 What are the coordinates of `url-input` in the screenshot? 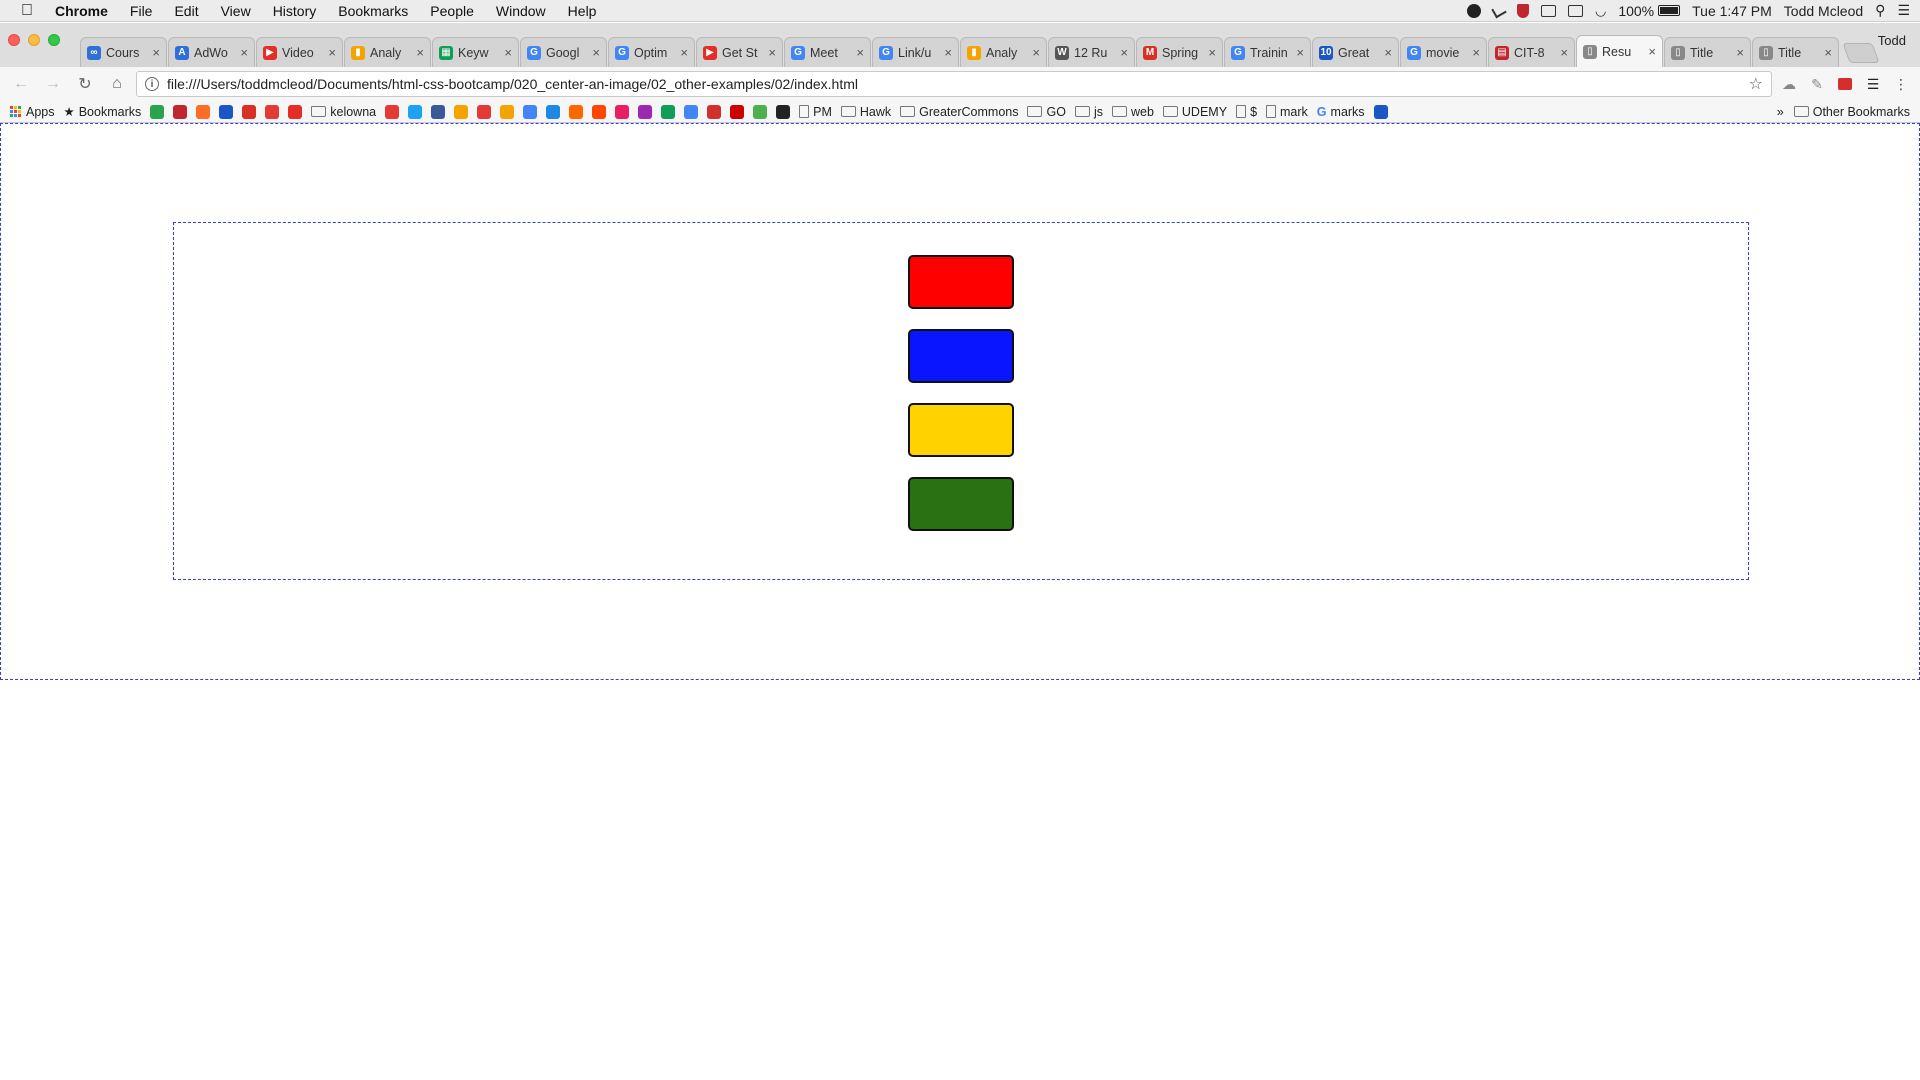 It's located at (954, 84).